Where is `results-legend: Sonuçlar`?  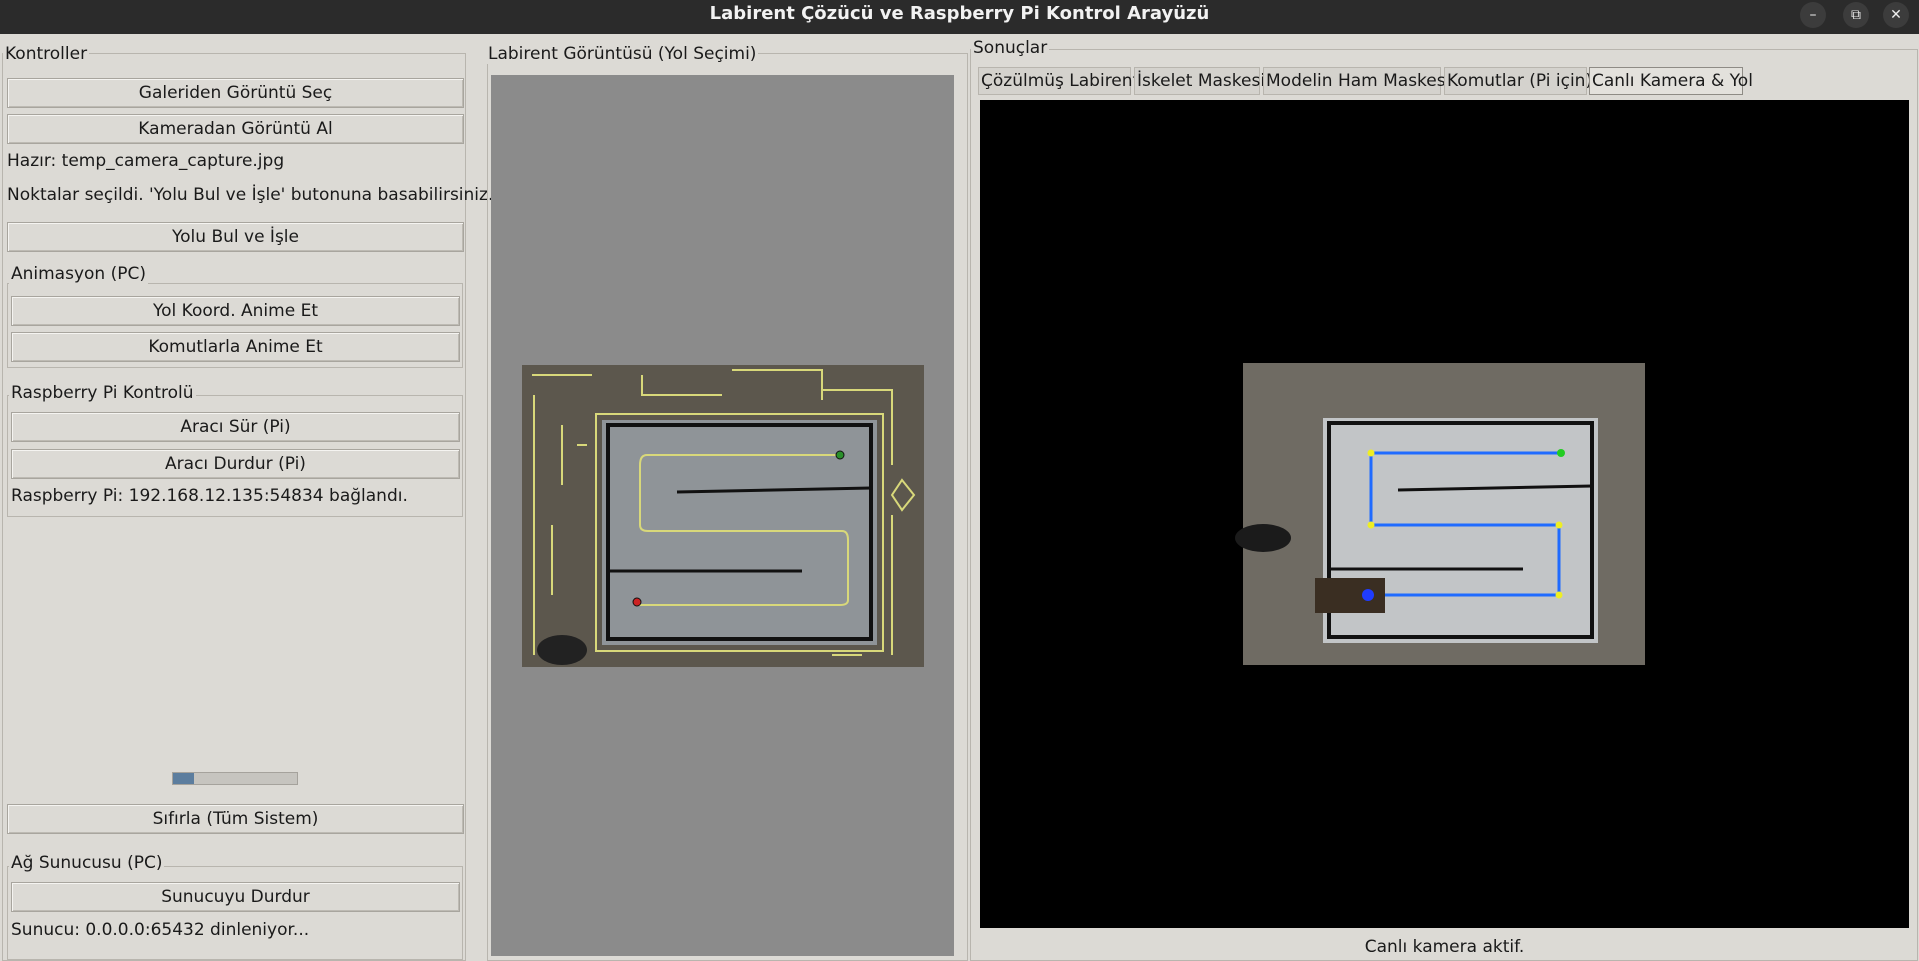 results-legend: Sonuçlar is located at coordinates (1010, 48).